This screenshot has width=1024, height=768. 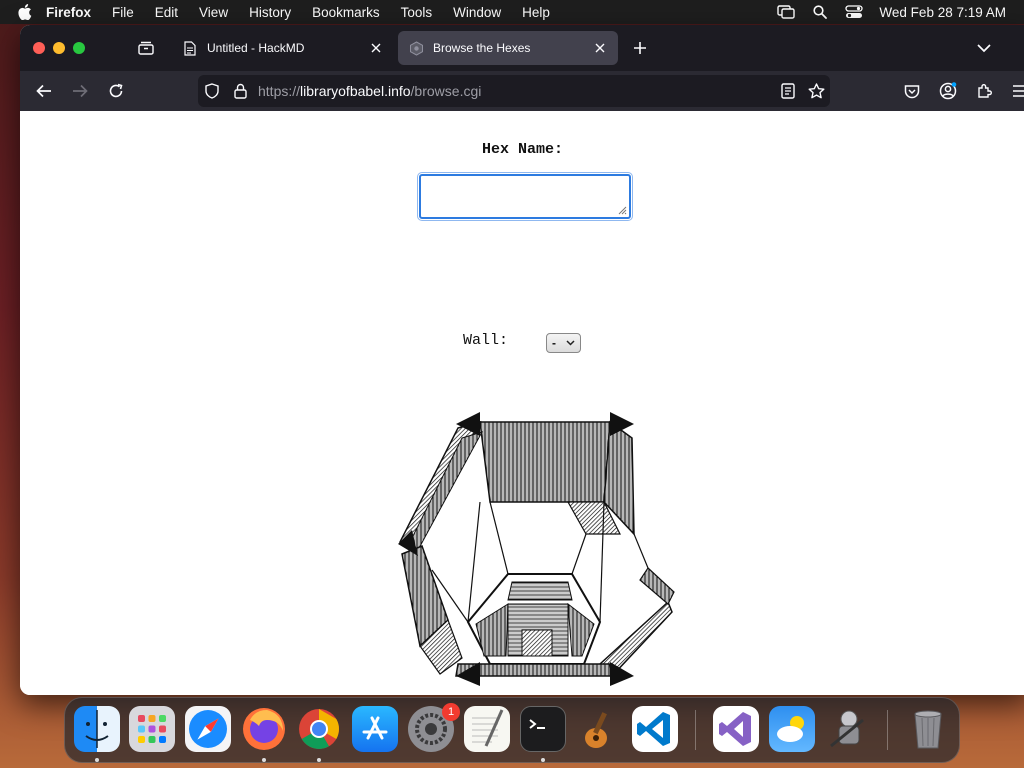 I want to click on new-tab-icon, so click(x=640, y=48).